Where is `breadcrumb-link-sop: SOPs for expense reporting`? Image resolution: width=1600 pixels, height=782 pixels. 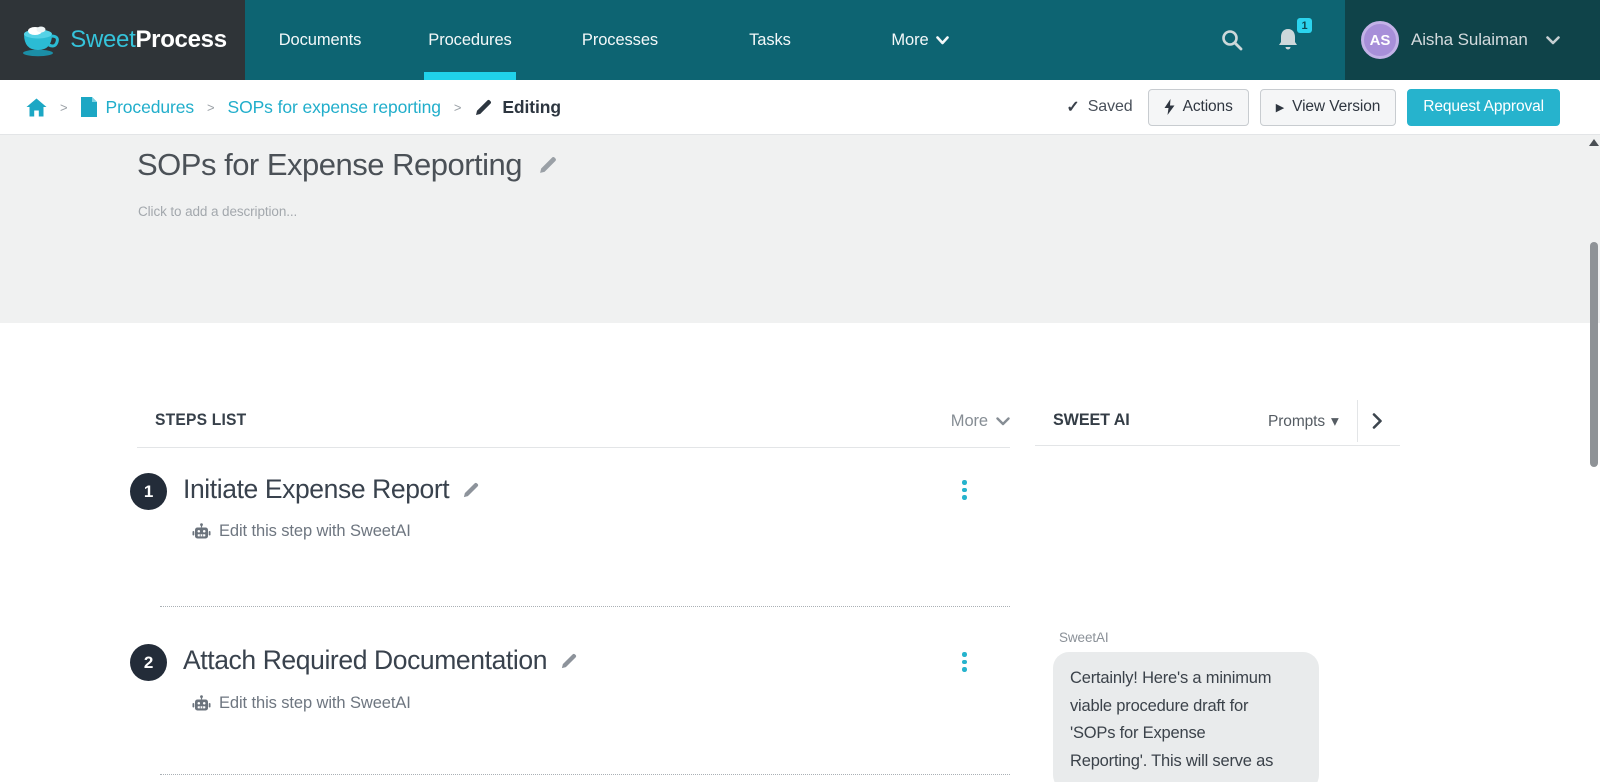
breadcrumb-link-sop: SOPs for expense reporting is located at coordinates (334, 107).